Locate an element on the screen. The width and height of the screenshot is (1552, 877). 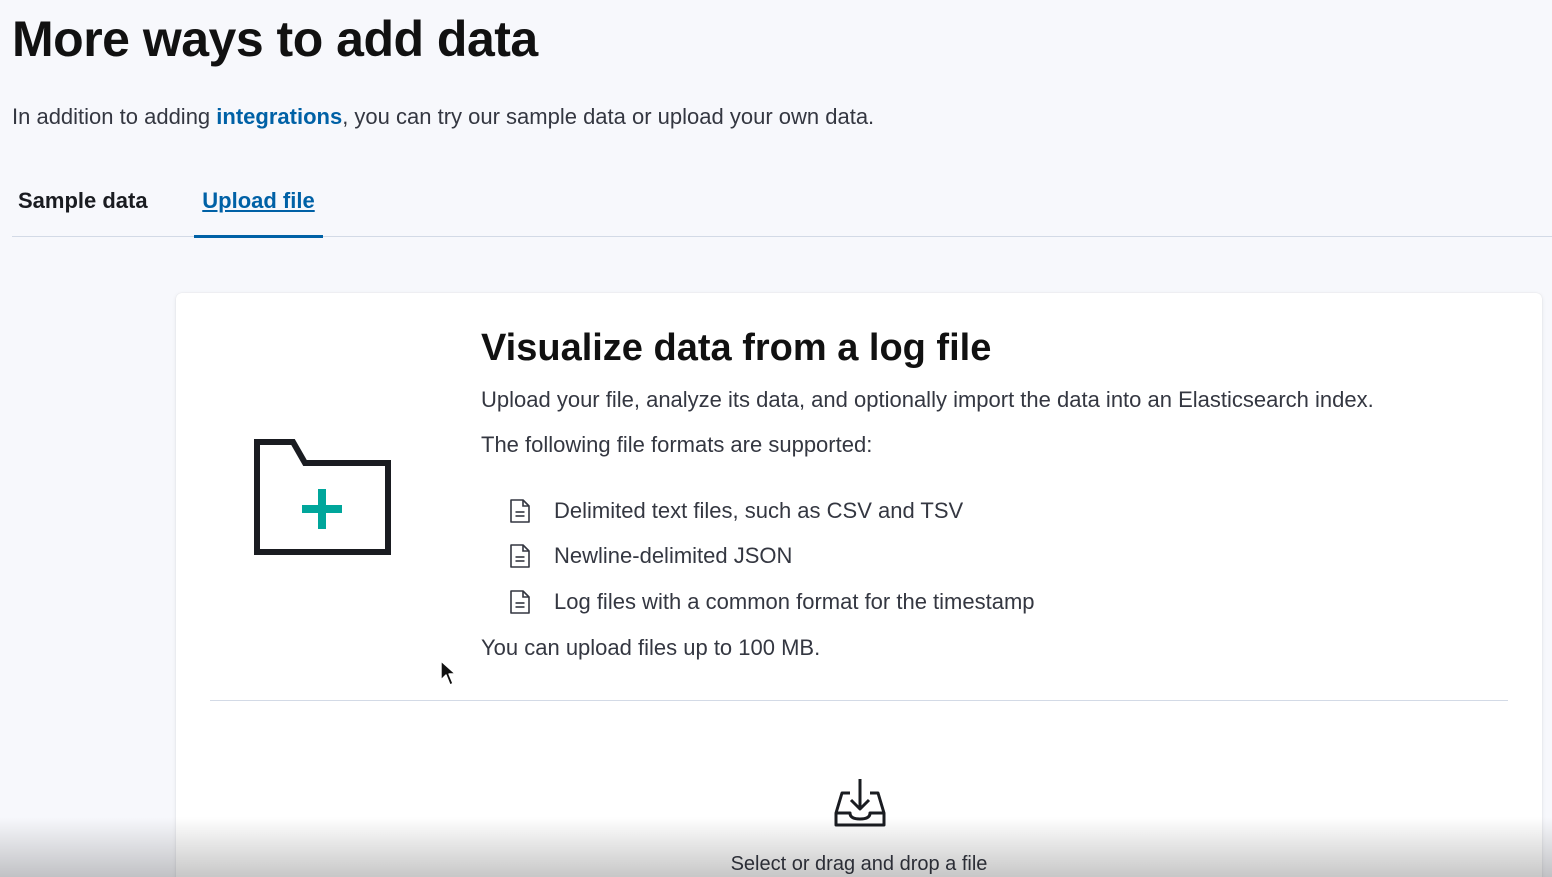
page-title: More ways to add data is located at coordinates (275, 39).